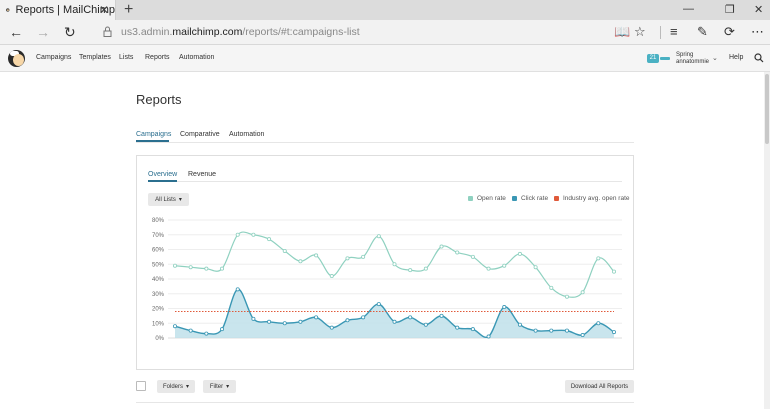 Image resolution: width=770 pixels, height=409 pixels. Describe the element at coordinates (147, 32) in the screenshot. I see `url-prefix: us3.admin.` at that location.